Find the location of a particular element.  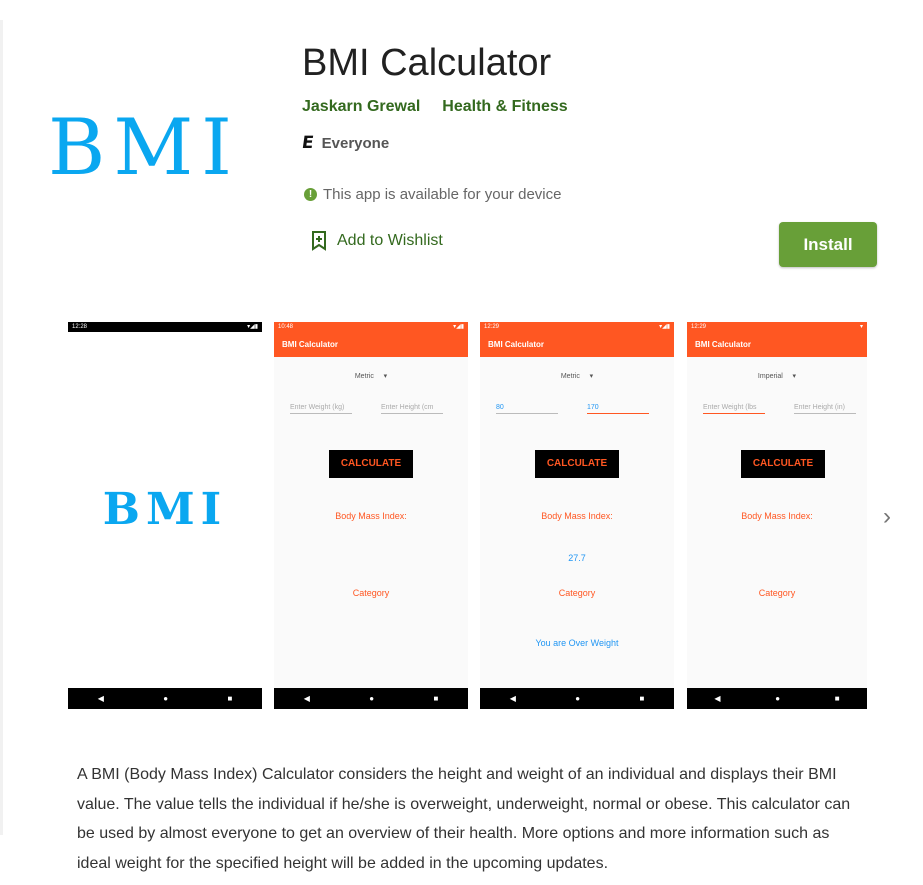

splash-logo: BMI is located at coordinates (165, 509).